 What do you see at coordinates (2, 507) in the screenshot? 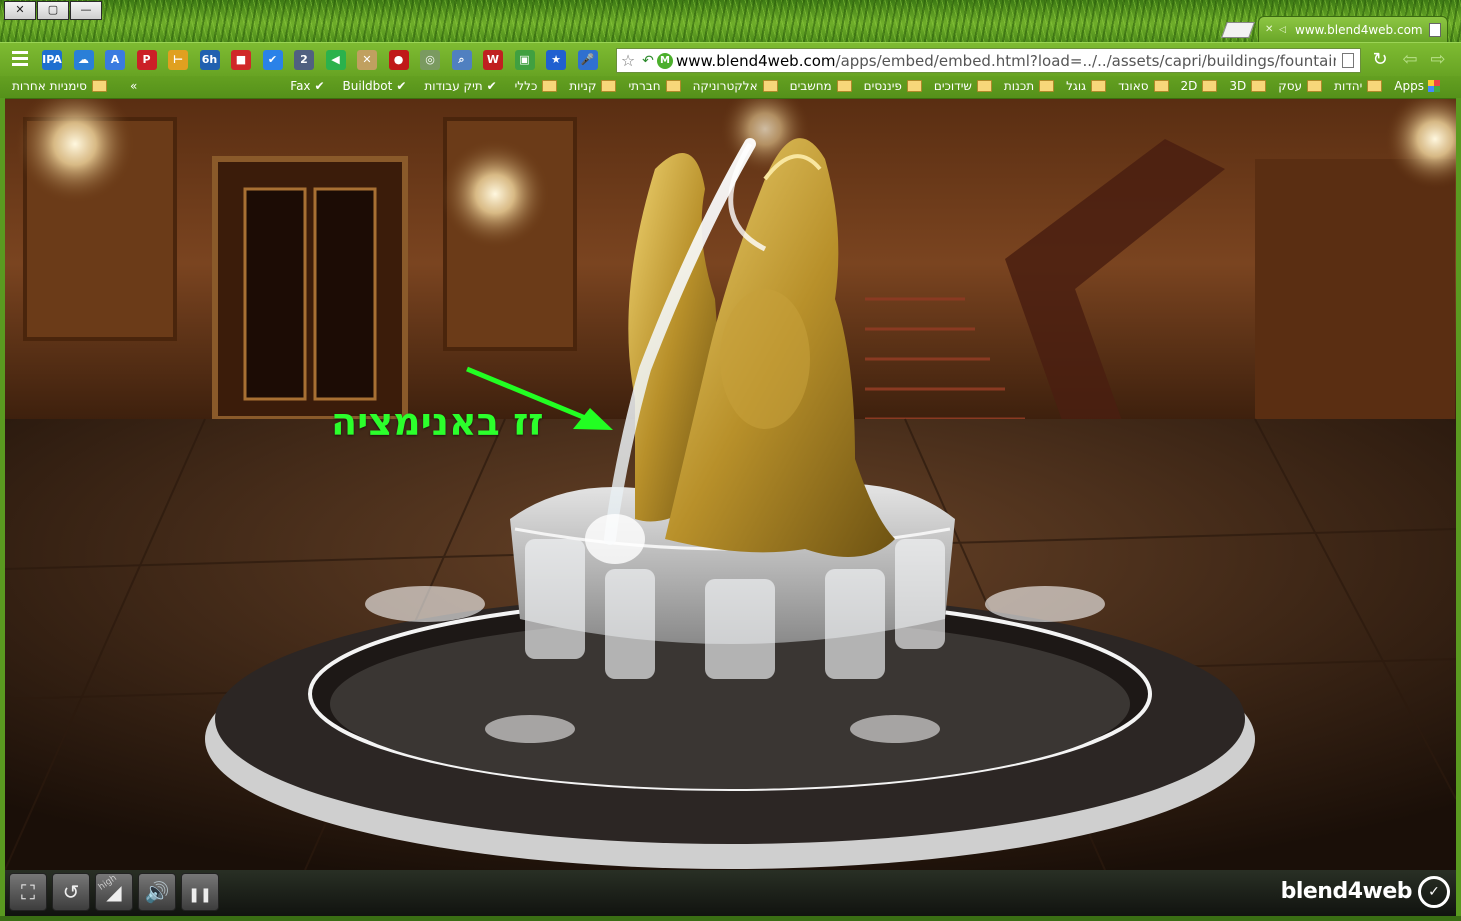
I see `window-frame-left` at bounding box center [2, 507].